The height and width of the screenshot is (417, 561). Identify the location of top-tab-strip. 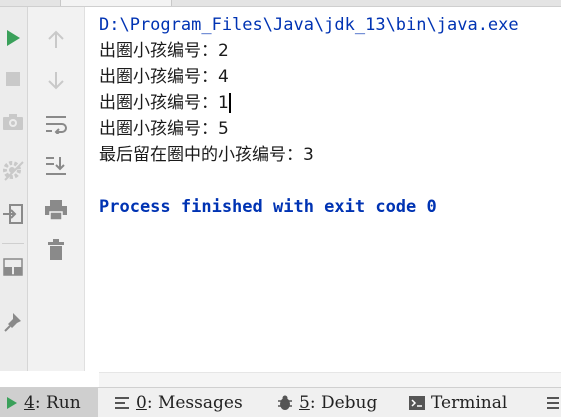
(280, 3).